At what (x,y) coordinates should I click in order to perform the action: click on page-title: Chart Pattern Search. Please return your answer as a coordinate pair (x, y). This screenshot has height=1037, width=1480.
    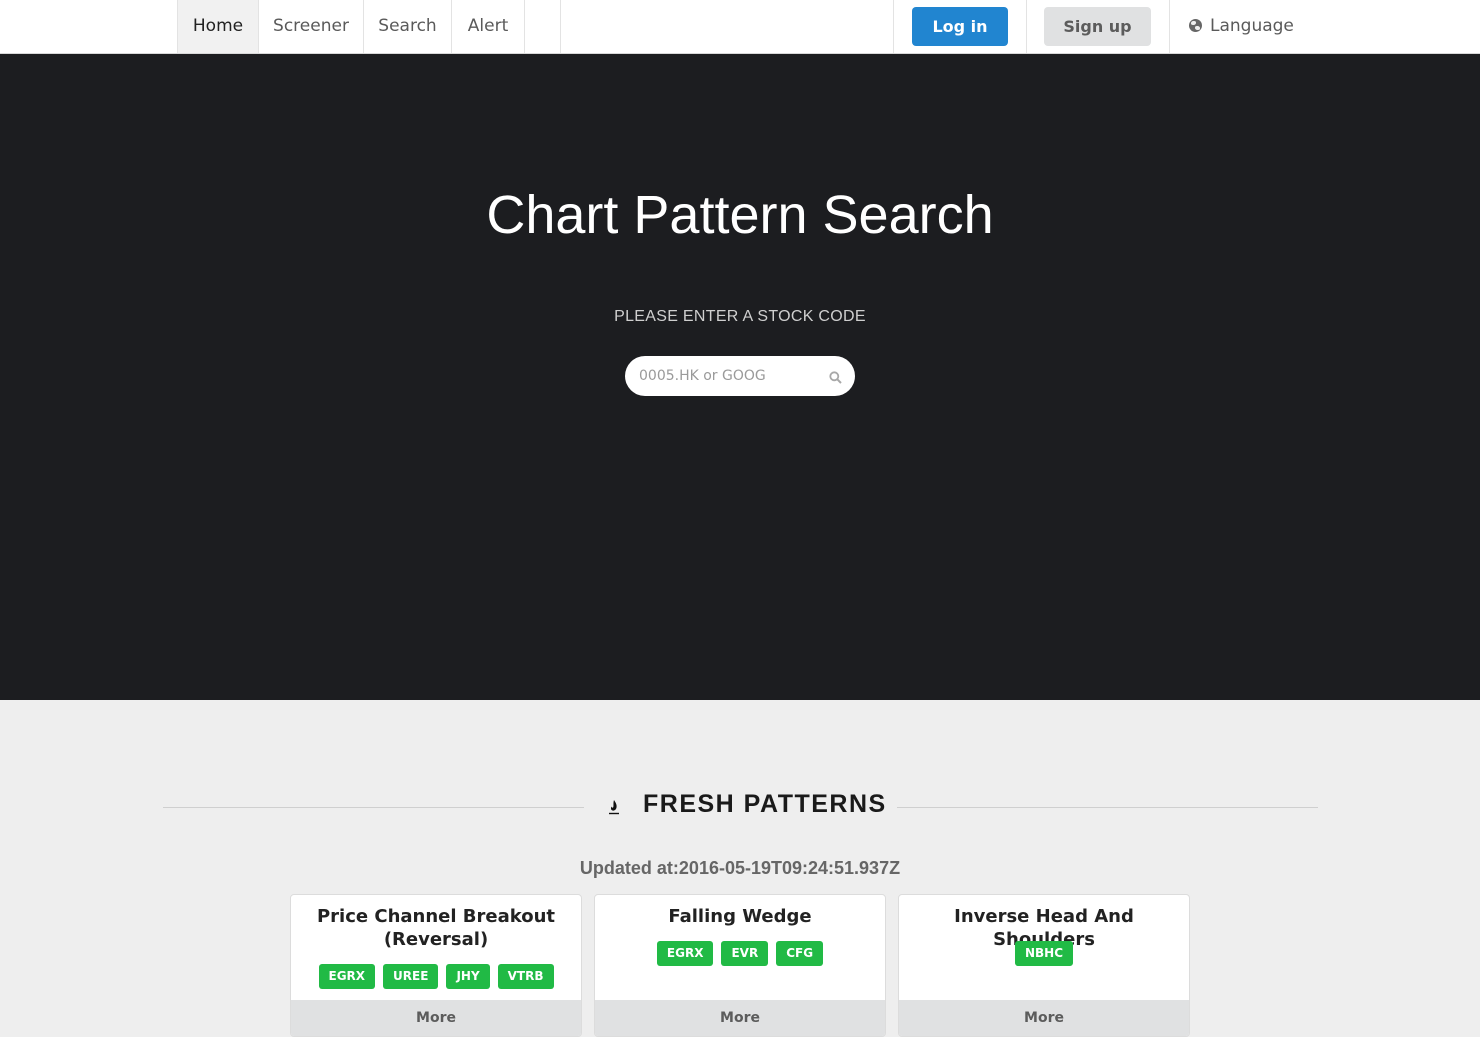
    Looking at the image, I should click on (740, 215).